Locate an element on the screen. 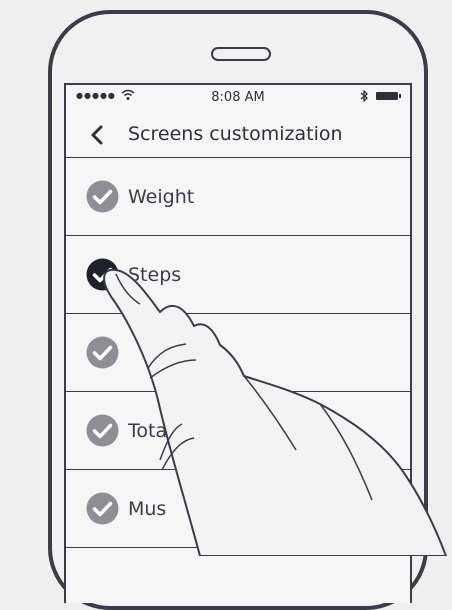 The height and width of the screenshot is (610, 452). status-time: 8:08 AM is located at coordinates (238, 97).